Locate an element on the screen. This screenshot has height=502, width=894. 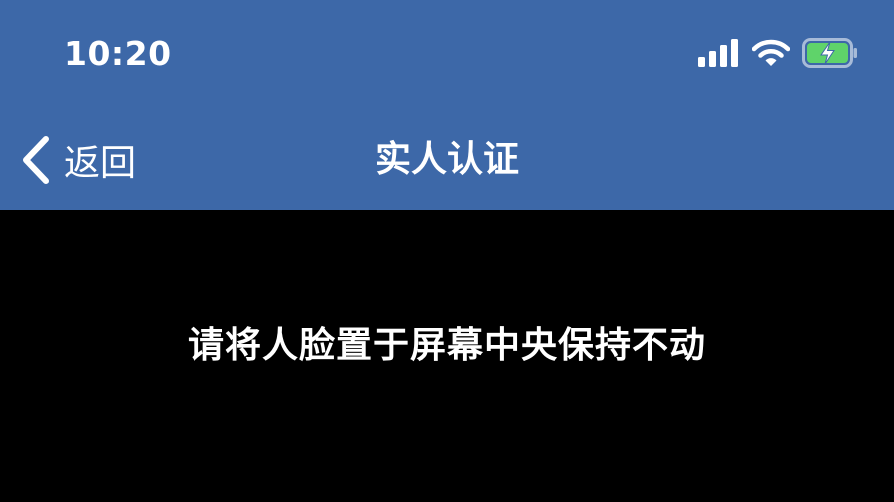
signal-icon is located at coordinates (719, 55).